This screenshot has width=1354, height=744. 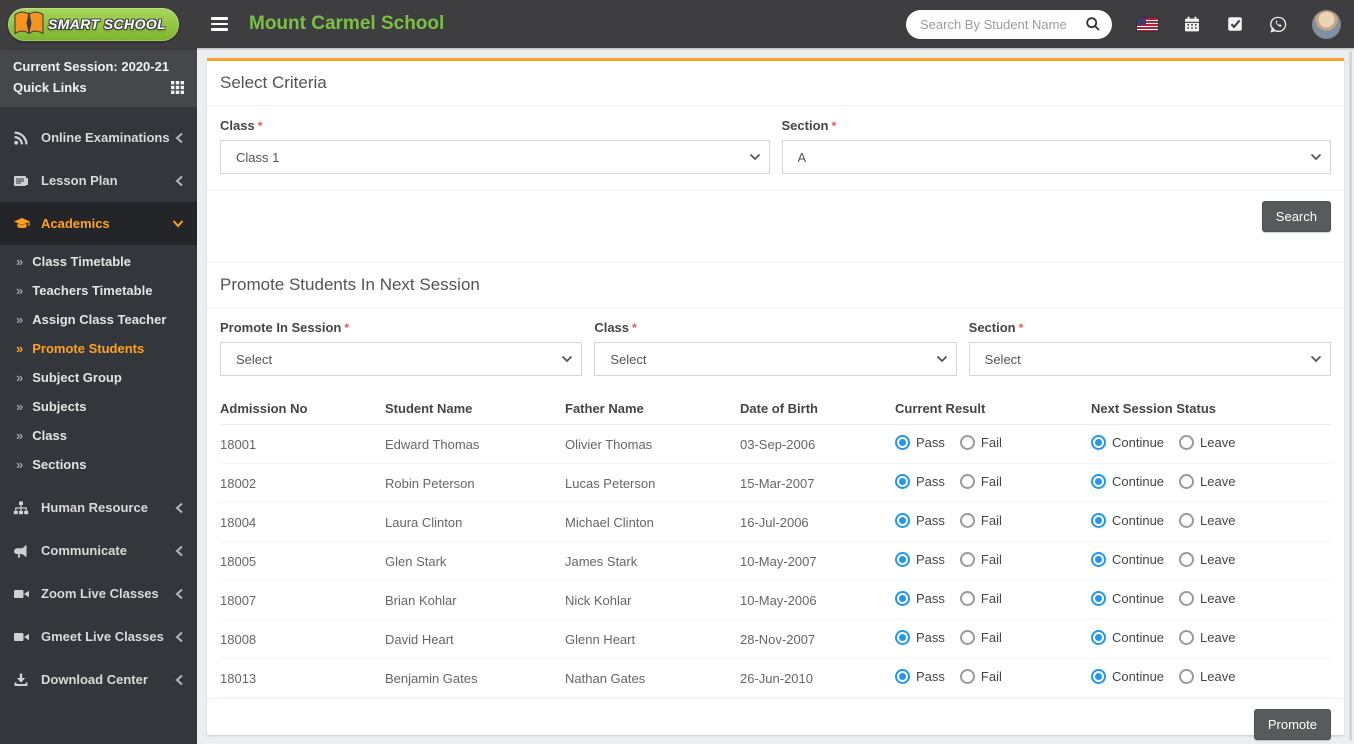 I want to click on avatar, so click(x=1326, y=24).